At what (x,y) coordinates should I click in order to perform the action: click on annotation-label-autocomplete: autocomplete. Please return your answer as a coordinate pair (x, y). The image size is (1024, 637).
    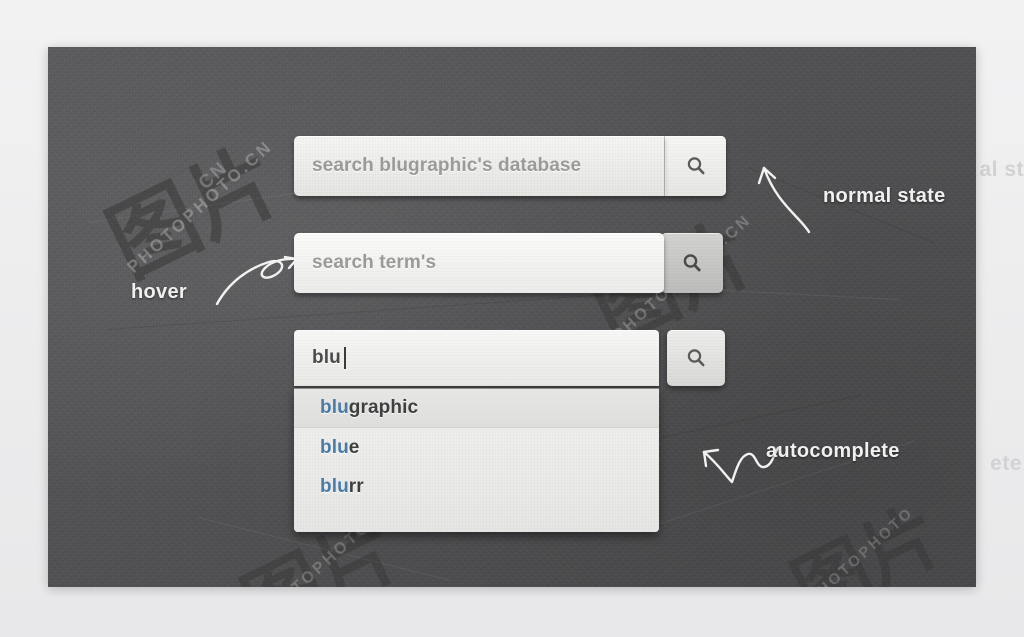
    Looking at the image, I should click on (833, 451).